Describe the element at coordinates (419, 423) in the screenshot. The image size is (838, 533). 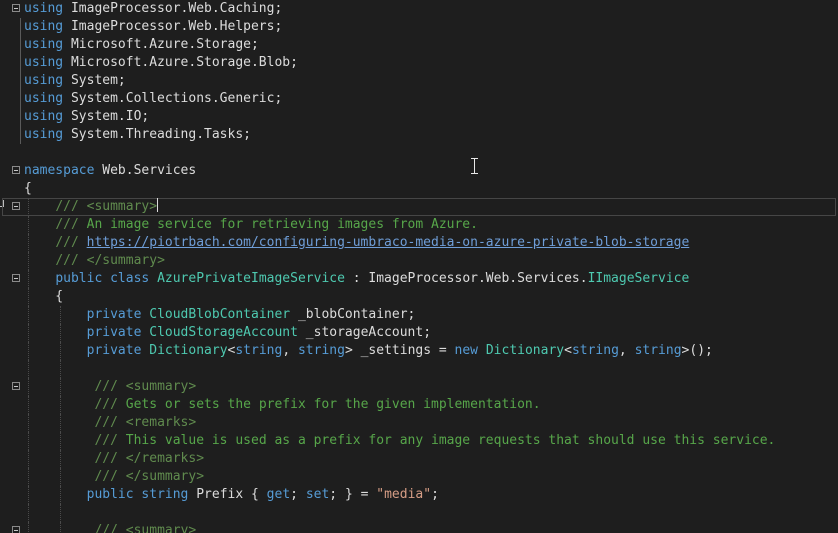
I see `code-line: /// <remarks>` at that location.